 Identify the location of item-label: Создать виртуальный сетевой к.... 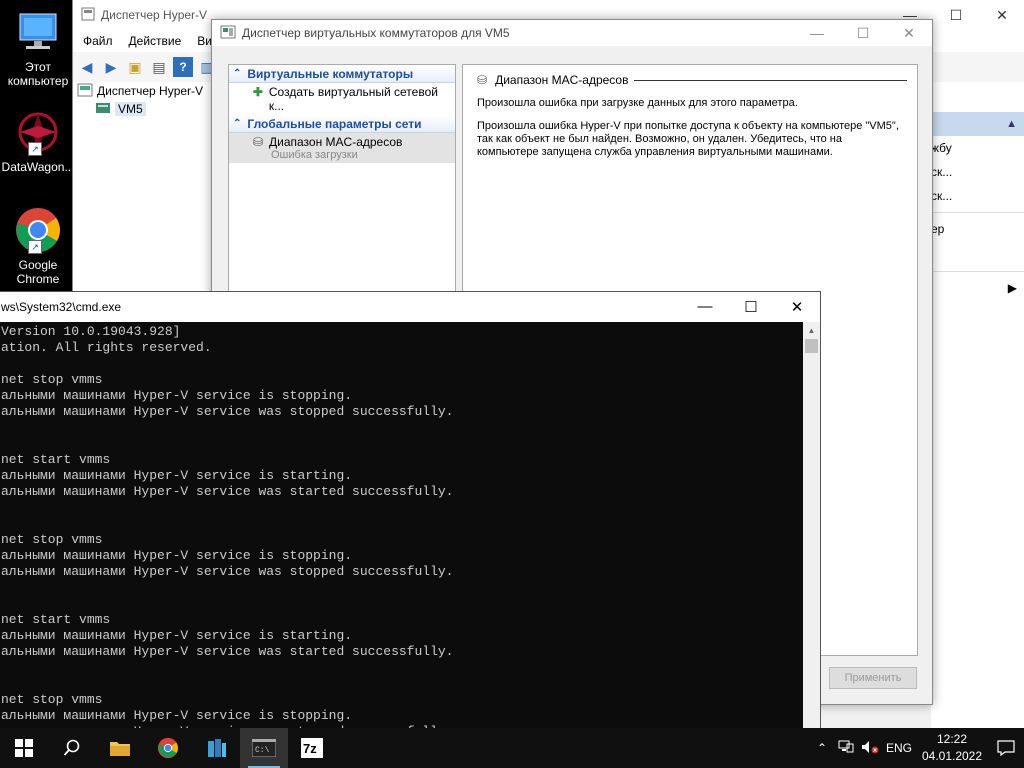
(353, 99).